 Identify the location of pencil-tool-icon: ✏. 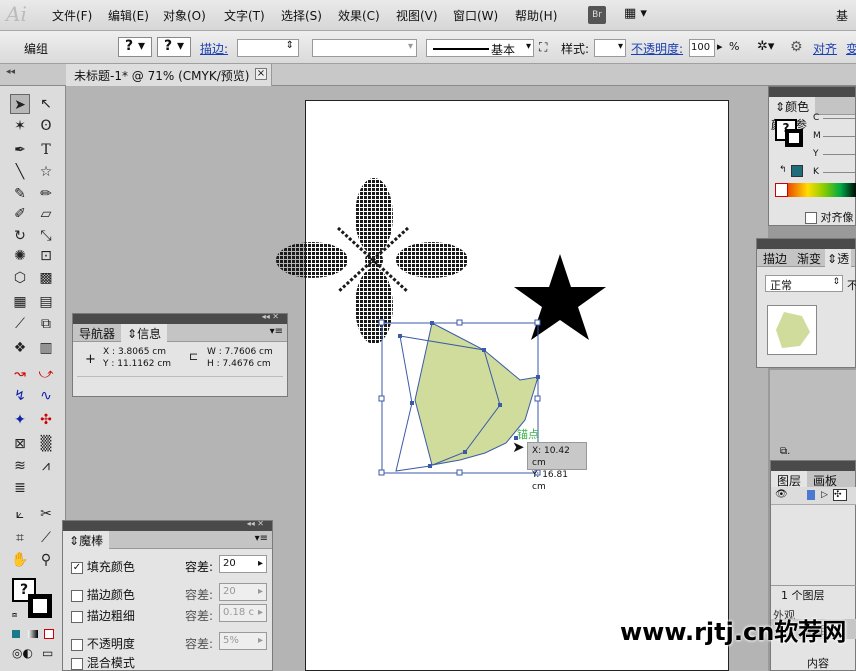
(46, 194).